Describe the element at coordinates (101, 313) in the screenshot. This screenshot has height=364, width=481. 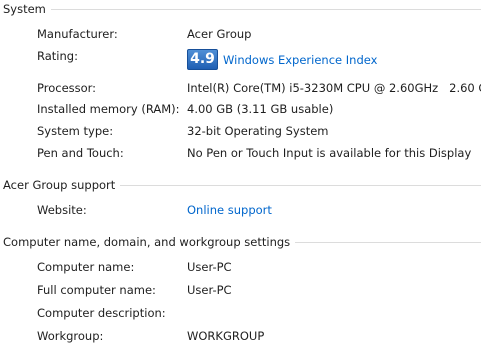
I see `computer-description-label: Computer description:` at that location.